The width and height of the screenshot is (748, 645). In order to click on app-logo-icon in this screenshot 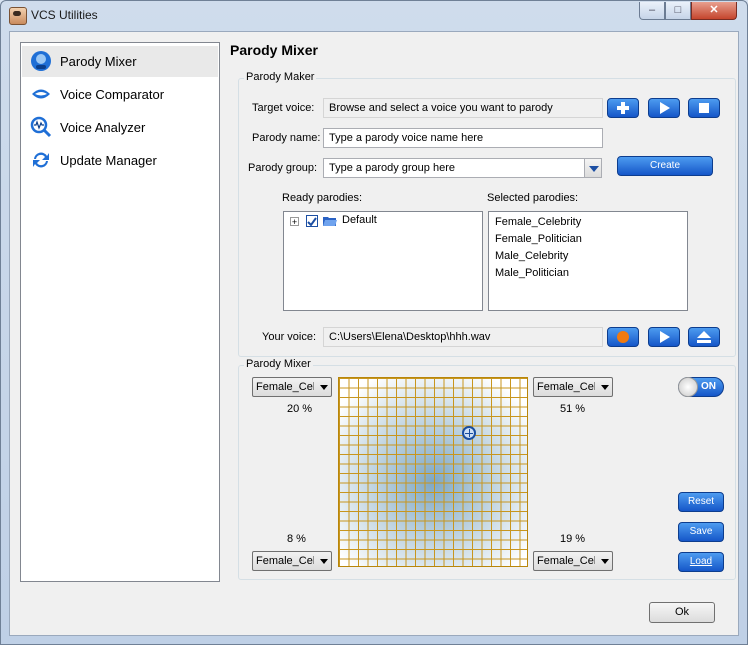, I will do `click(18, 16)`.